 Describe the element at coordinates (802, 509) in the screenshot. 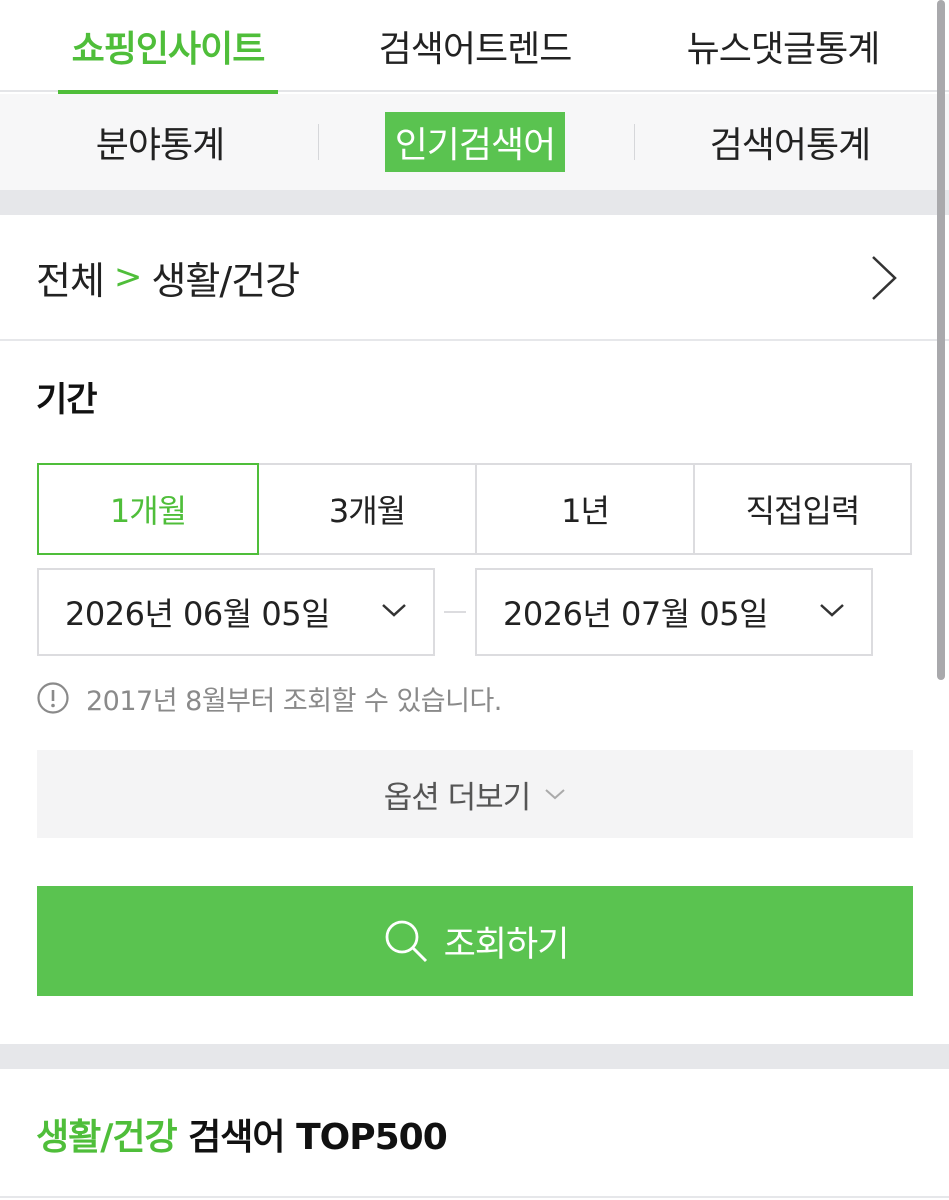

I see `period-custom-button: 직접입력` at that location.